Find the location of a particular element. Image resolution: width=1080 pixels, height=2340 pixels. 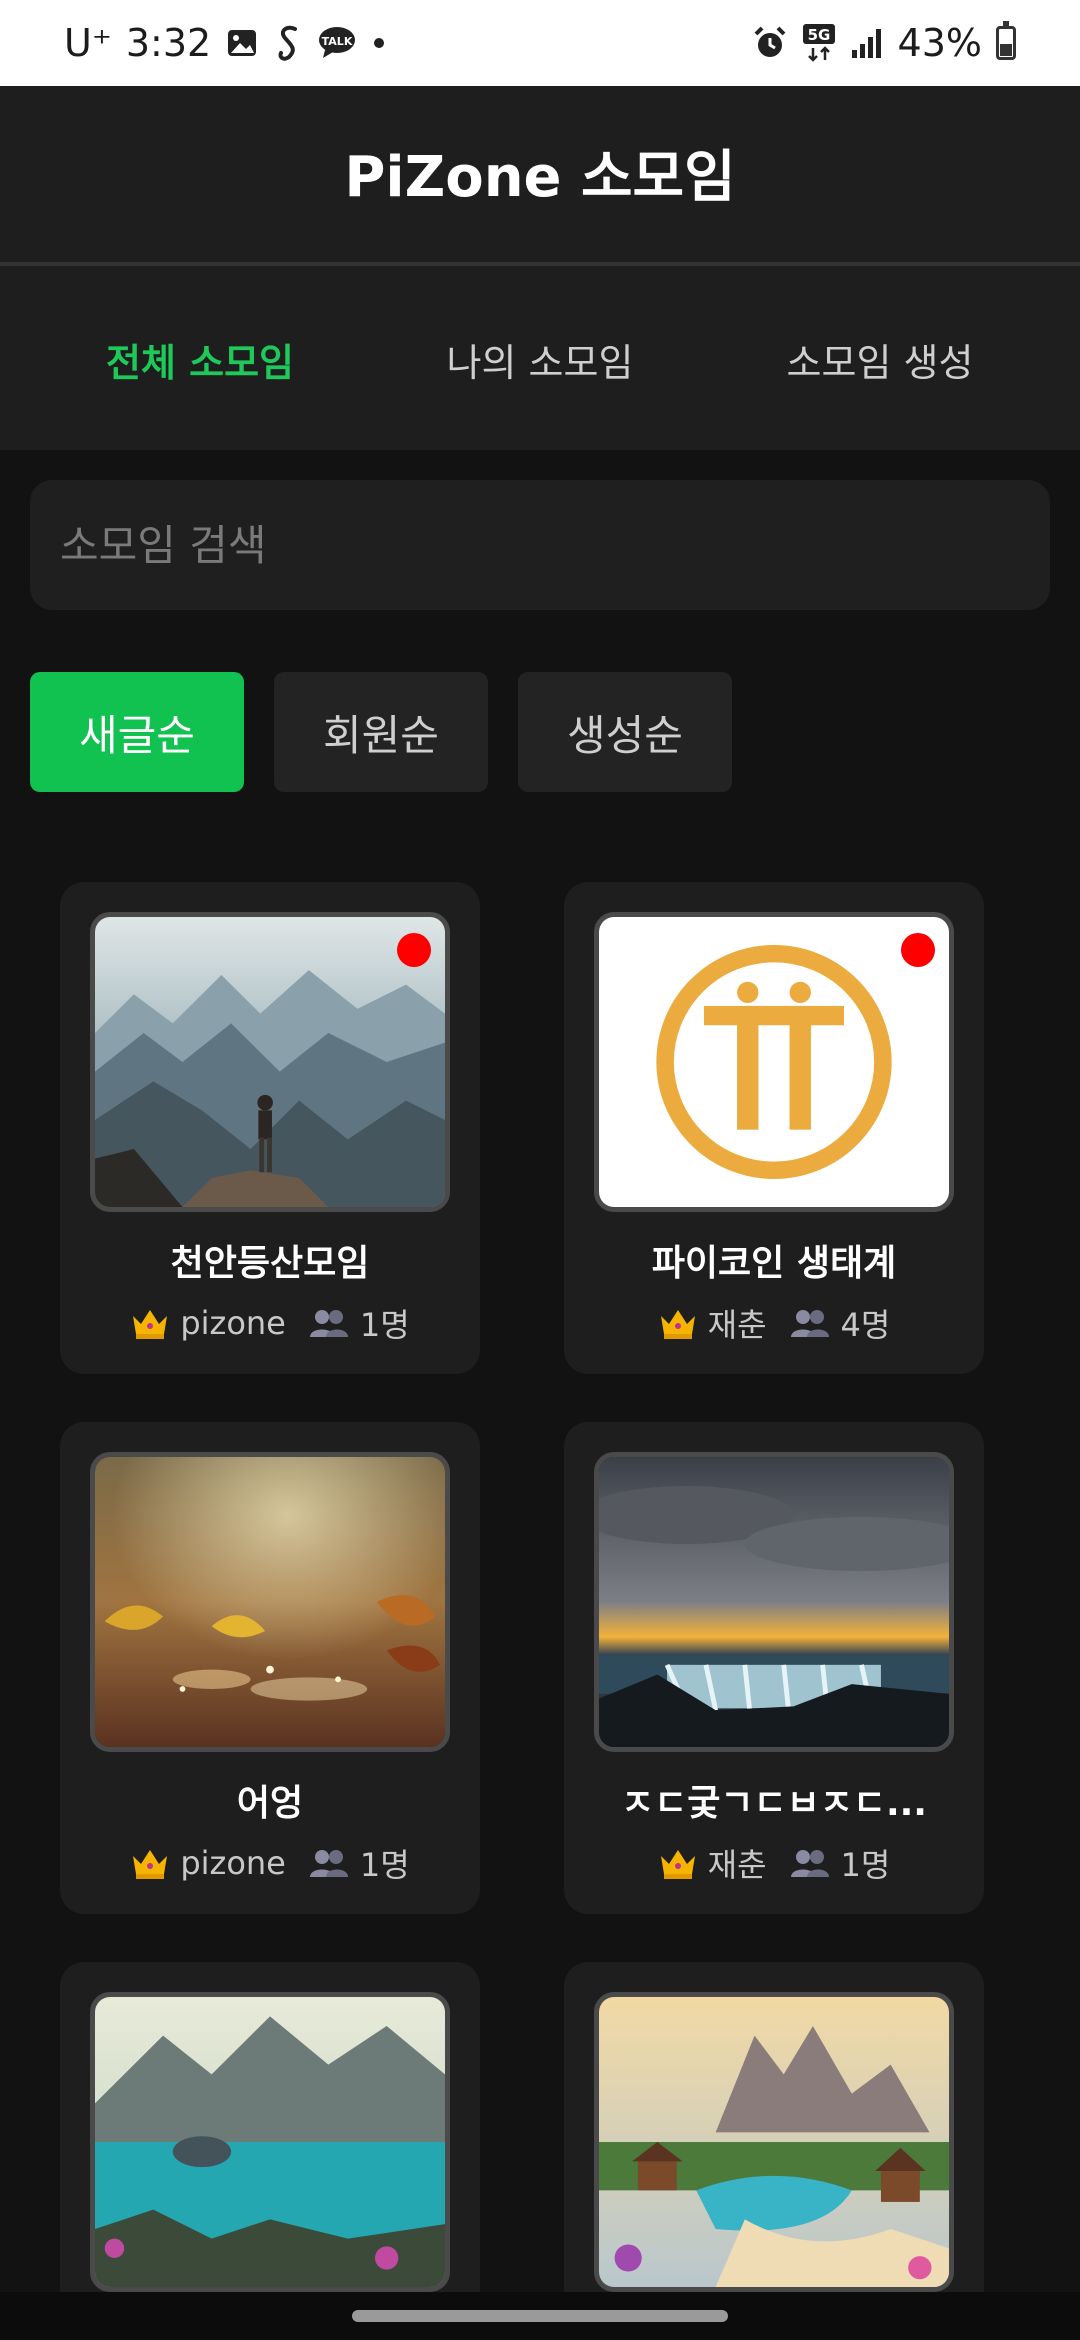

dot-icon is located at coordinates (379, 43).